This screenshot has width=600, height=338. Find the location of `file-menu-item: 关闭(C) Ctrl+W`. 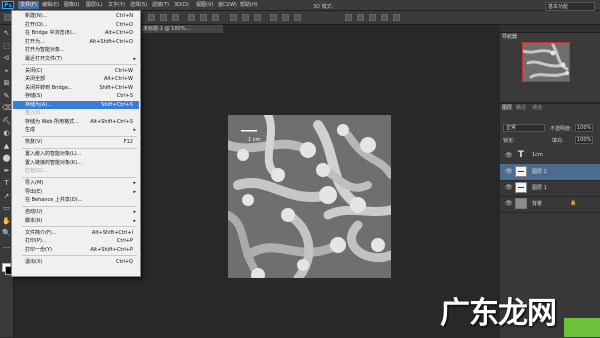

file-menu-item: 关闭(C) Ctrl+W is located at coordinates (76, 71).